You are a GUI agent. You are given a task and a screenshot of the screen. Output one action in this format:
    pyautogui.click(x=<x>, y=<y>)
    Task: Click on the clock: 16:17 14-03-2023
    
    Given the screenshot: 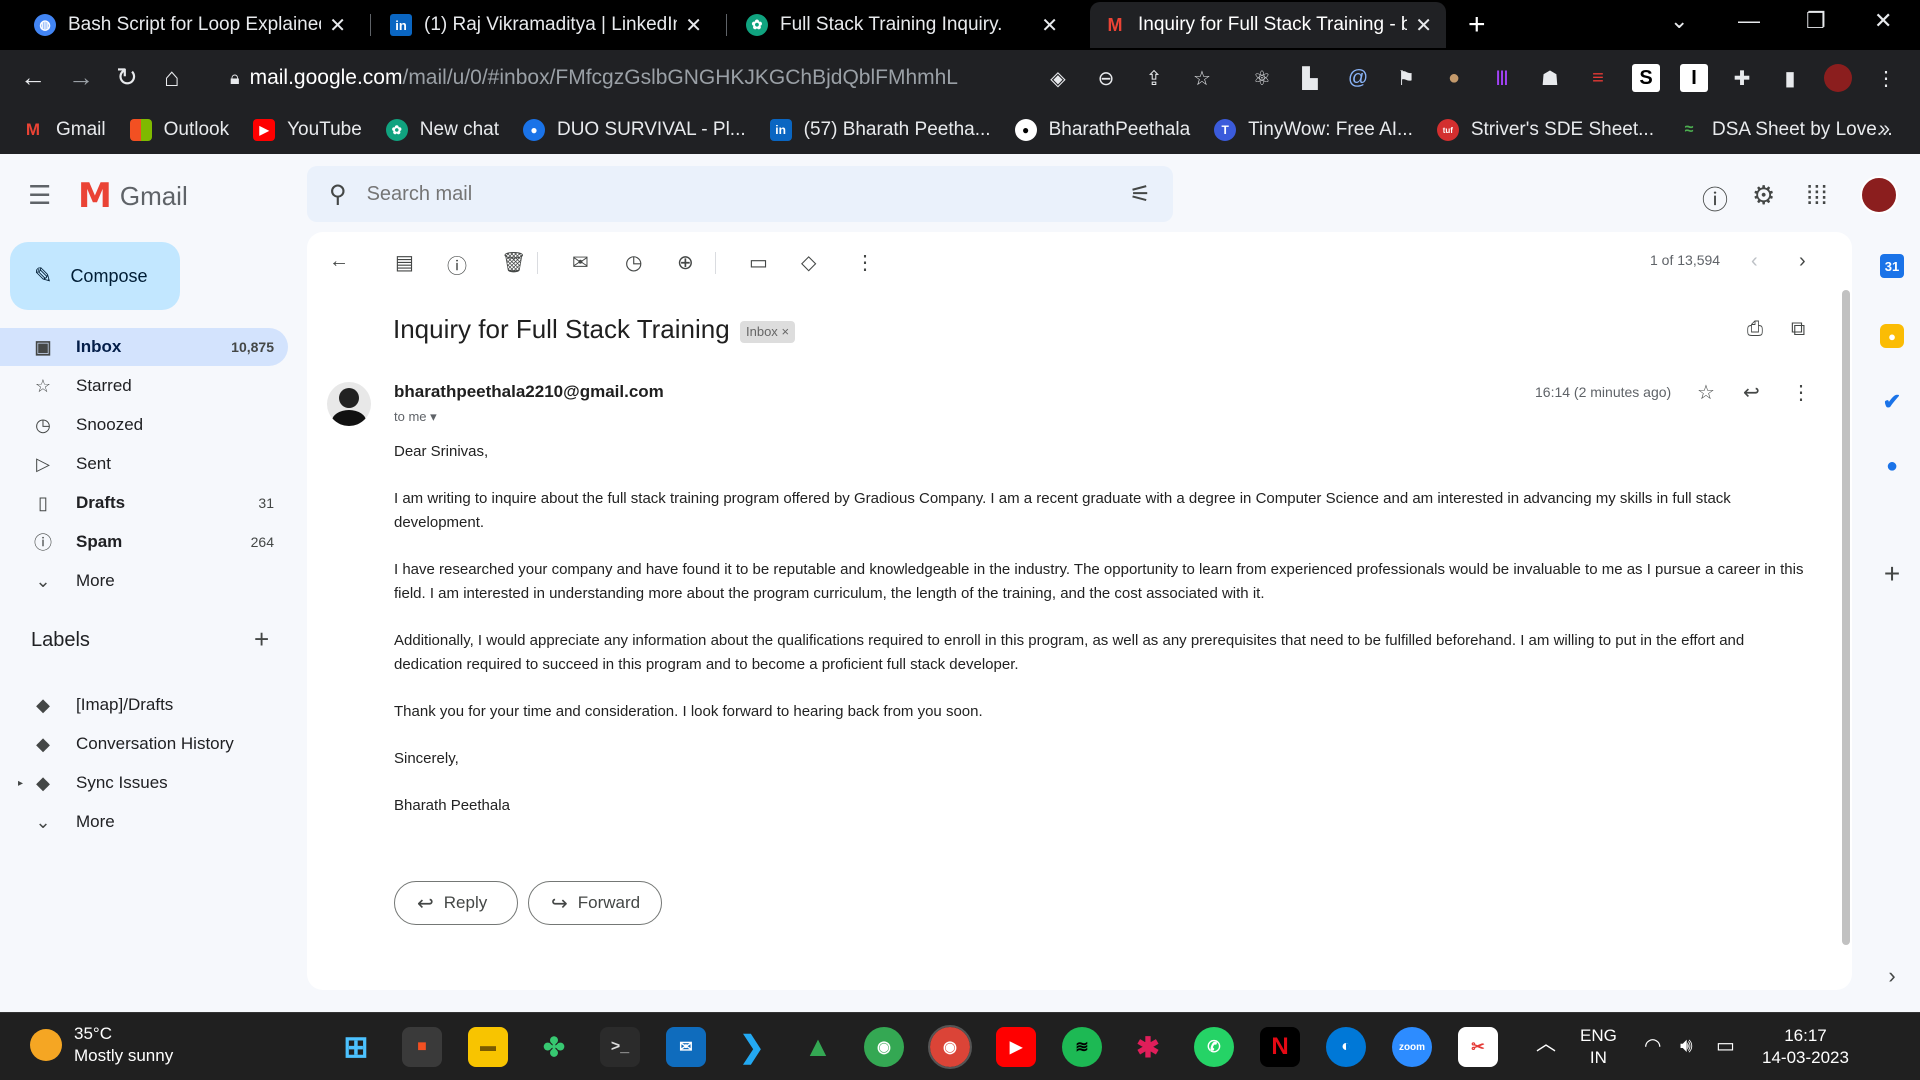 What is the action you would take?
    pyautogui.click(x=1805, y=1047)
    